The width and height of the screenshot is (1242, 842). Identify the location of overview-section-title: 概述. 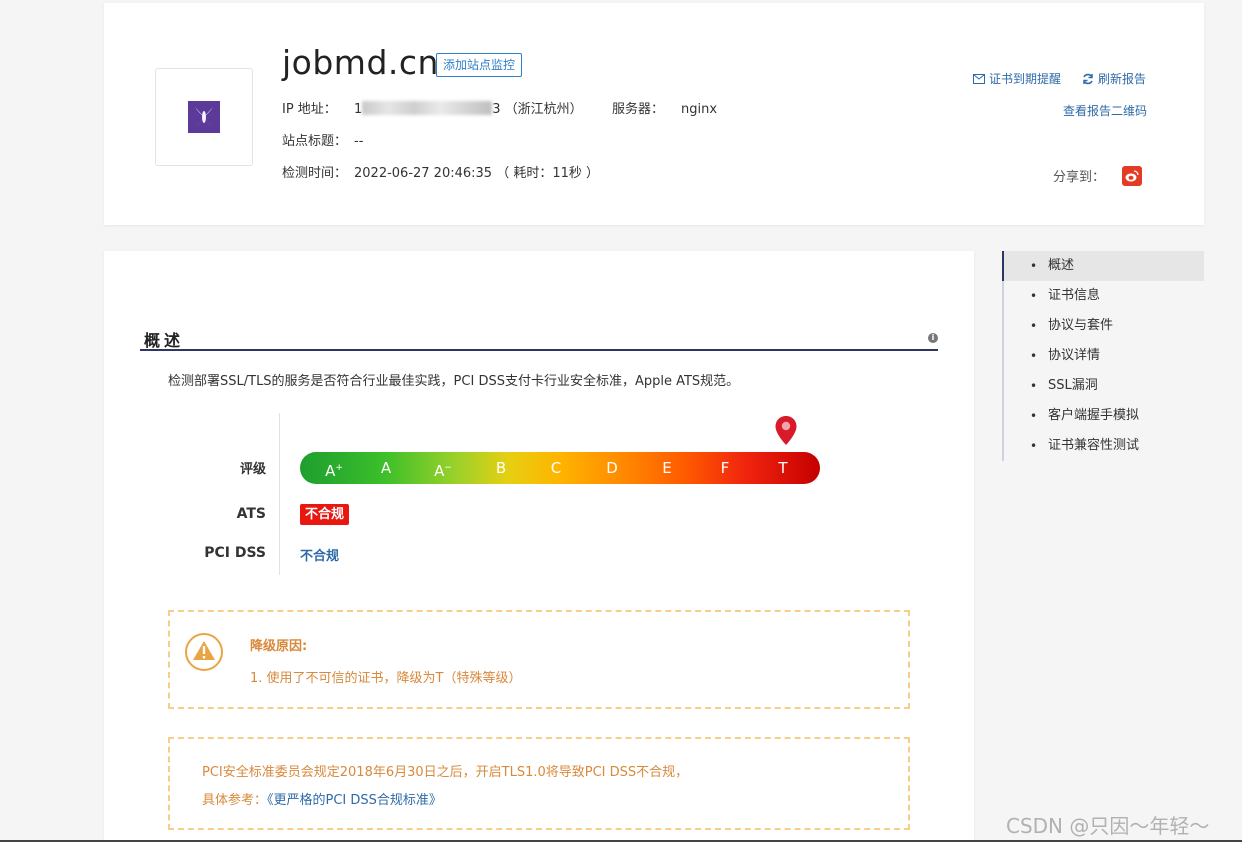
(164, 340).